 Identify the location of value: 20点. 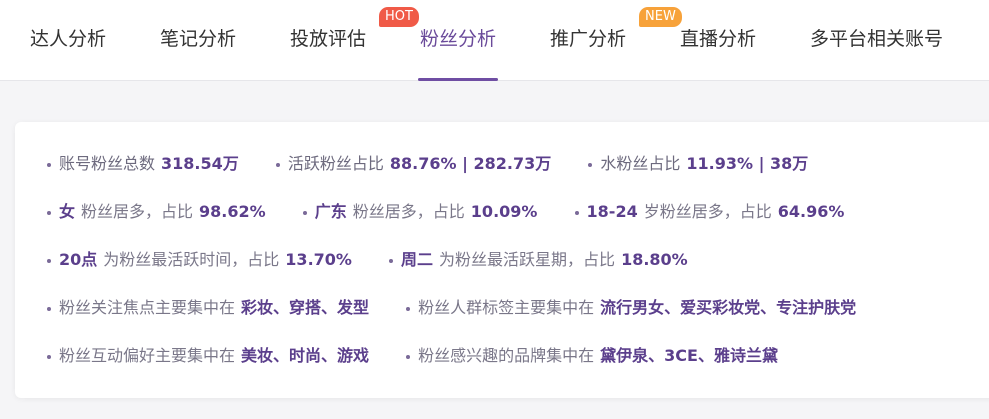
(78, 259).